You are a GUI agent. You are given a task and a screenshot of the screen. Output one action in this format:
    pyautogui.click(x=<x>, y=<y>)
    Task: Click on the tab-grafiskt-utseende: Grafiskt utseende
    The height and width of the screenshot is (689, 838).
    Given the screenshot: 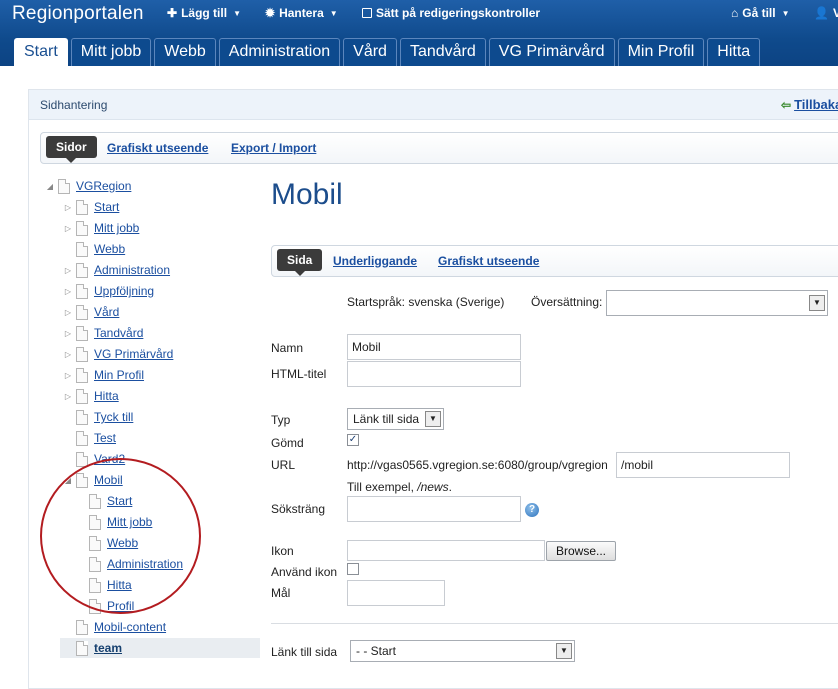 What is the action you would take?
    pyautogui.click(x=488, y=261)
    